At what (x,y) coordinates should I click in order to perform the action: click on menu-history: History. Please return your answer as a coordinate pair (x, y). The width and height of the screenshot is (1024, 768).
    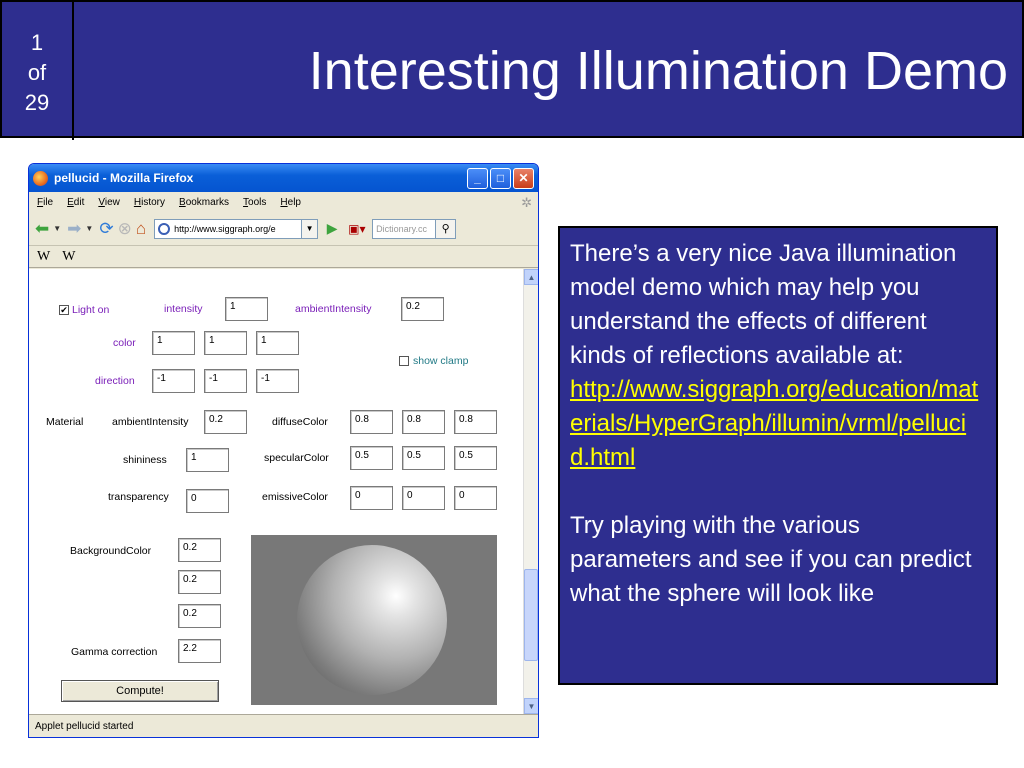
    Looking at the image, I should click on (149, 202).